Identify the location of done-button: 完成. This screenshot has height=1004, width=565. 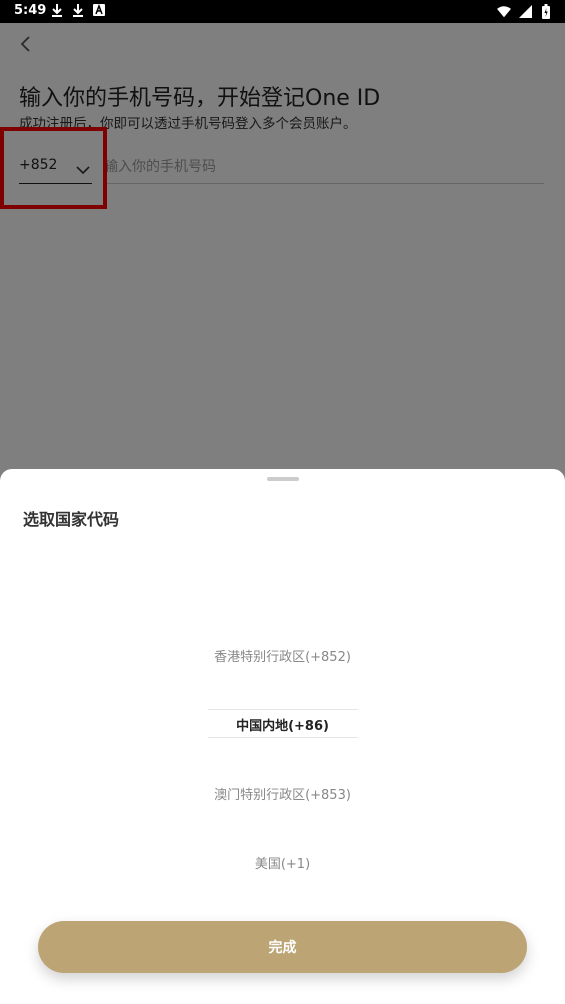
(282, 947).